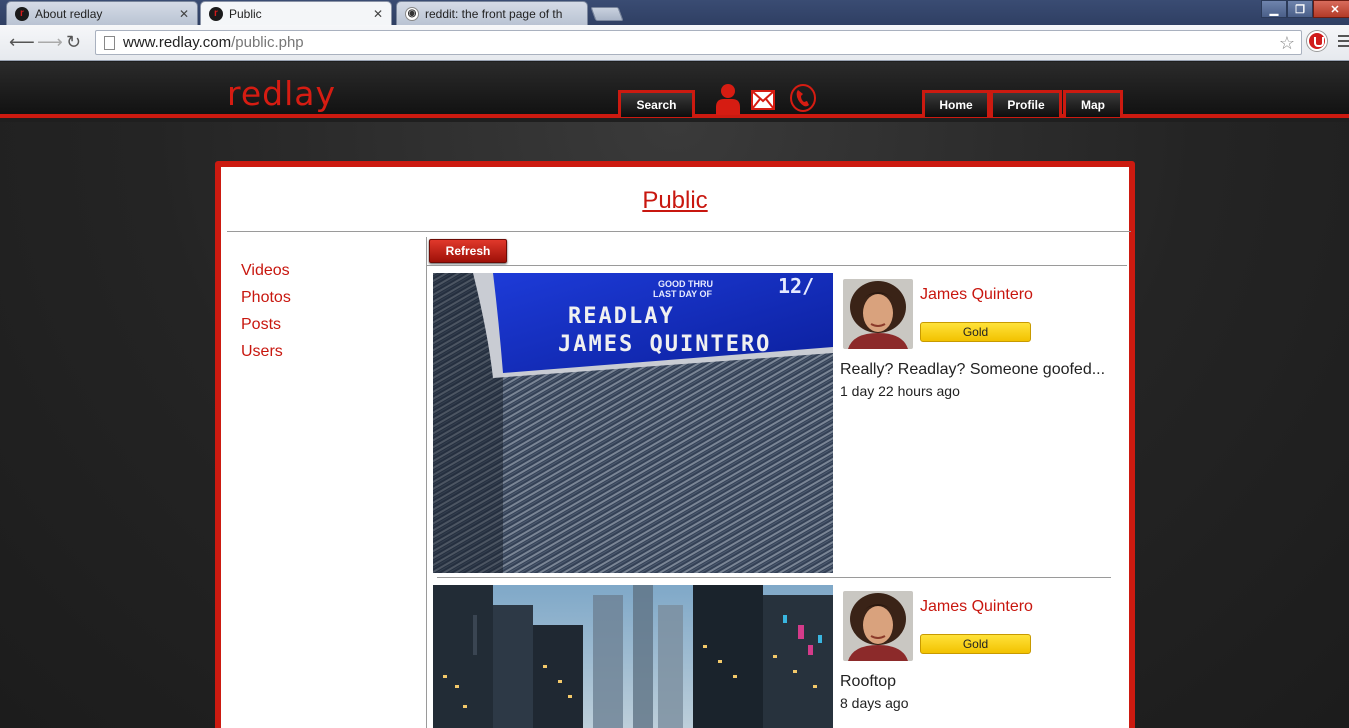  What do you see at coordinates (621, 316) in the screenshot?
I see `card-line-text: READLAY` at bounding box center [621, 316].